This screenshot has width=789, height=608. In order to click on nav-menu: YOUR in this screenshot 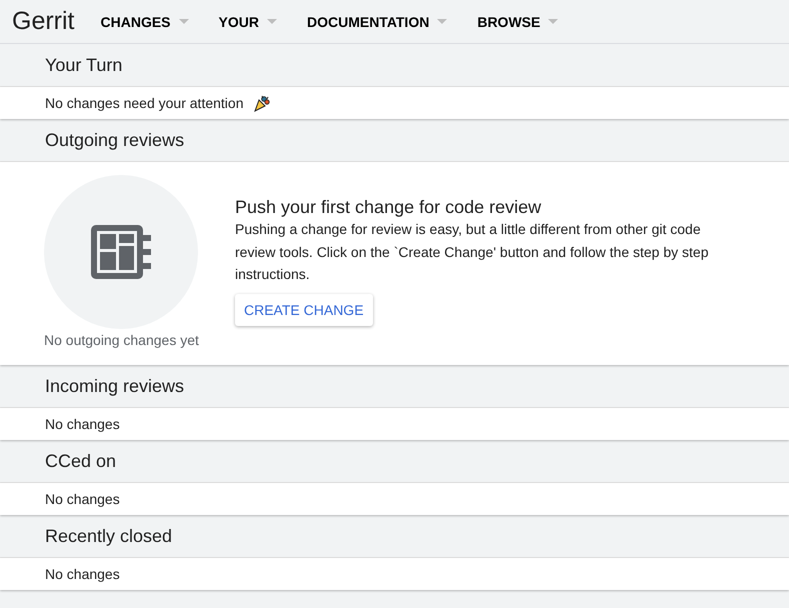, I will do `click(247, 22)`.